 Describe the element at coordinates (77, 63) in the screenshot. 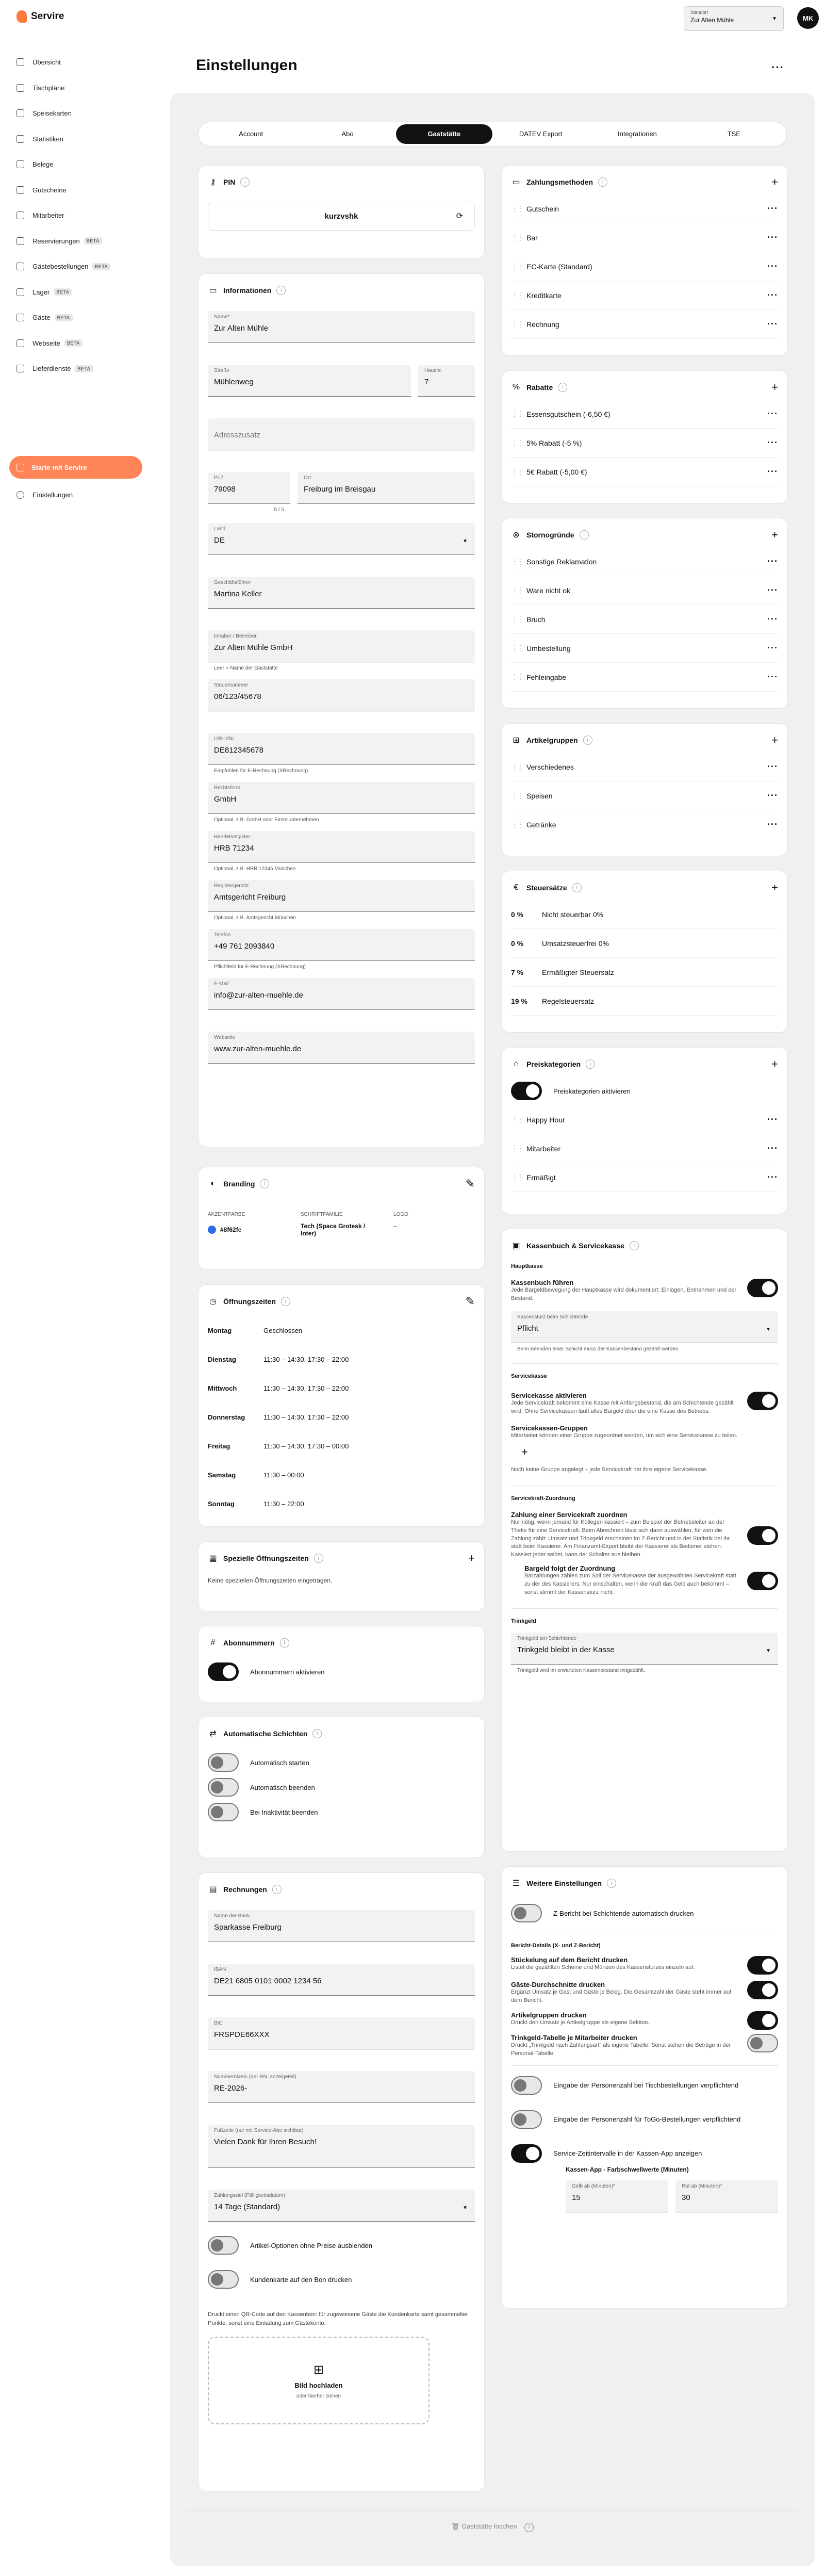

I see `sidebar-item: Übersicht` at that location.